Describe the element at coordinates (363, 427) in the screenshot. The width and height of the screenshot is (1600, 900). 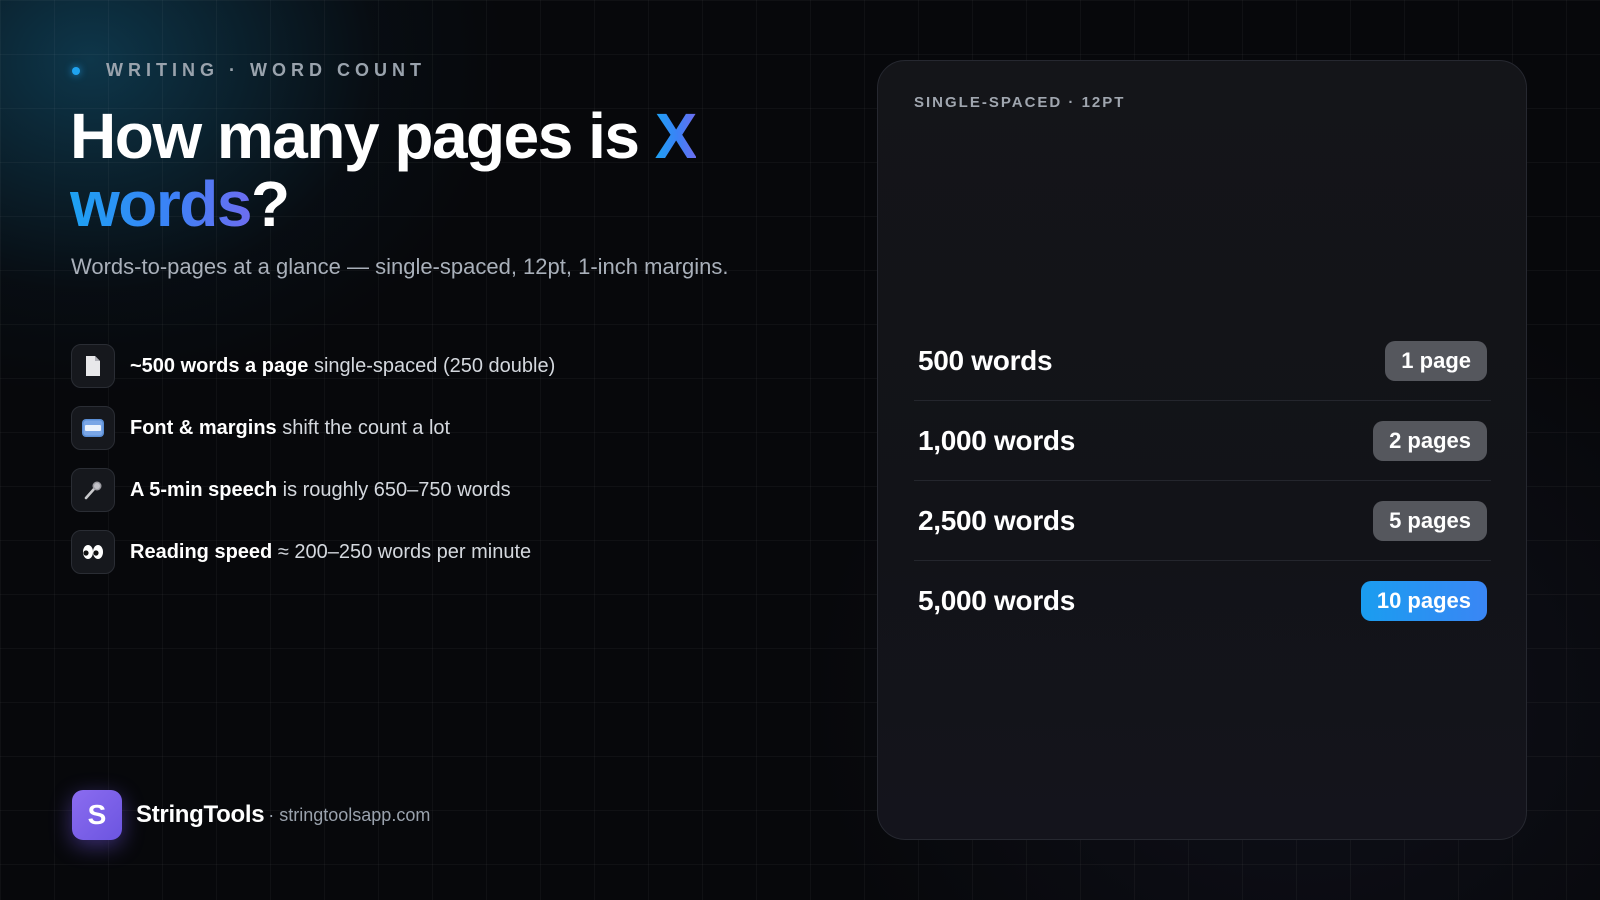
I see `fact-rest: shift the count a lot` at that location.